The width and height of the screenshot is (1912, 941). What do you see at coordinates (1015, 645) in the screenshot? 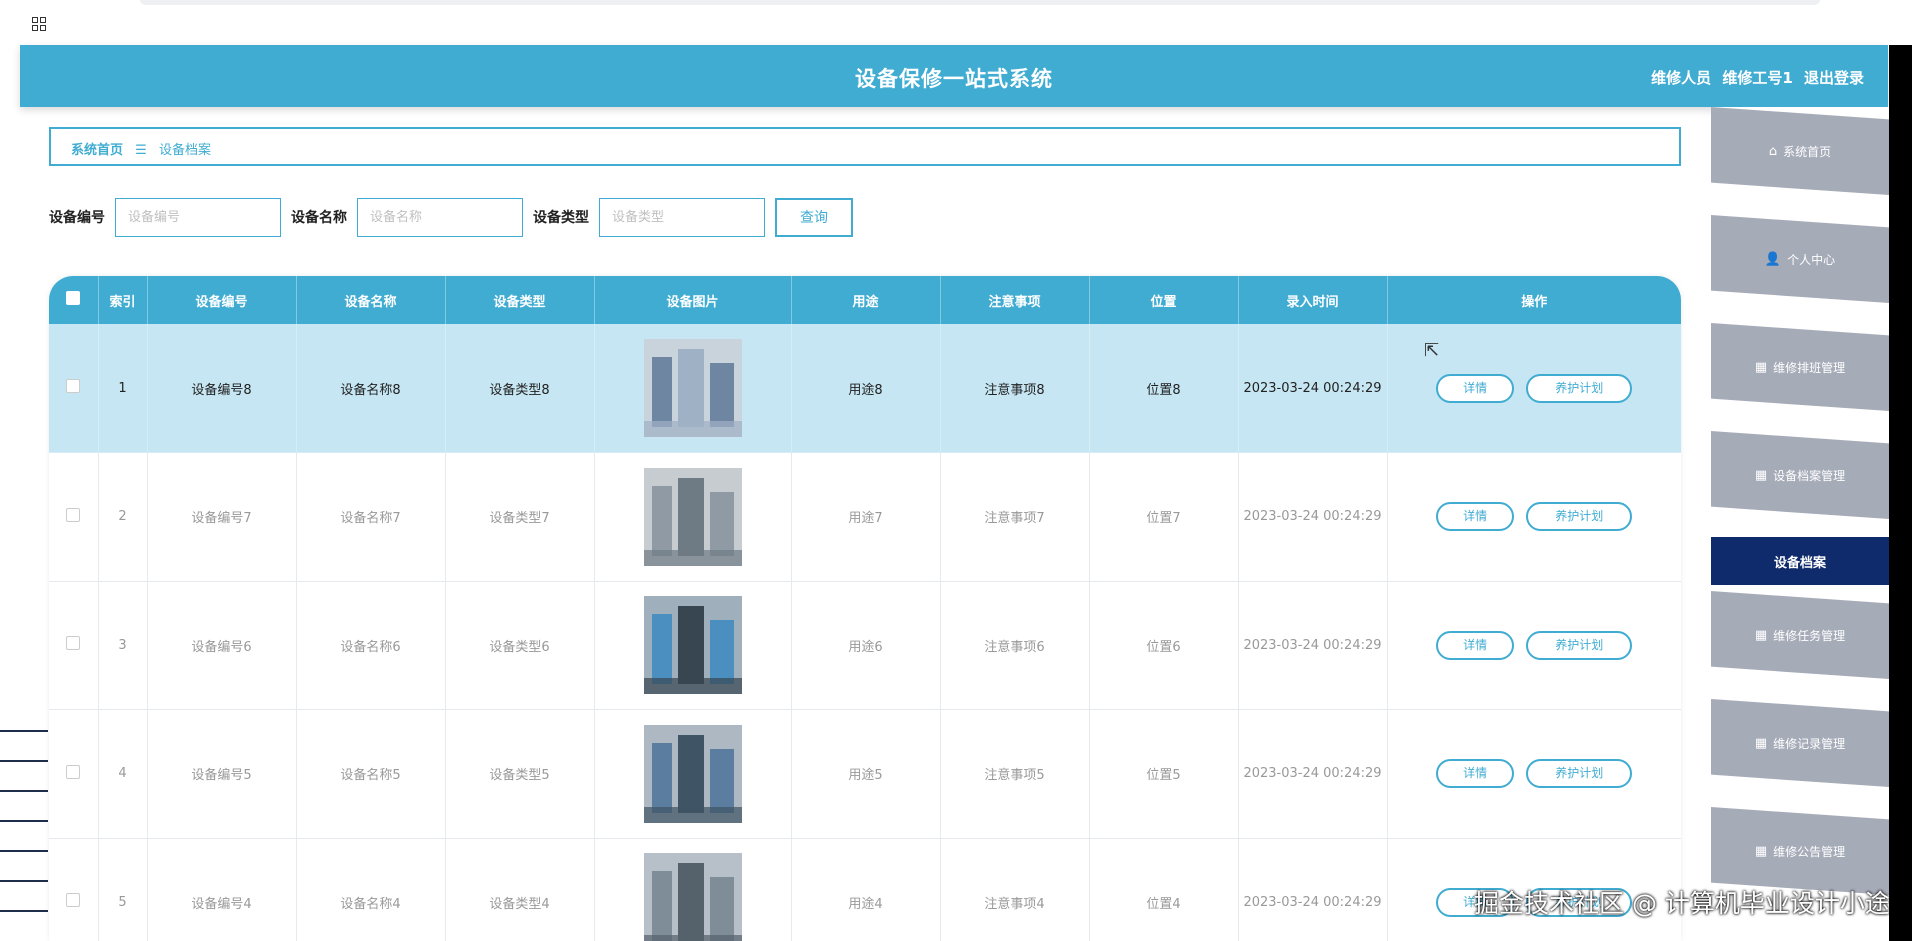
I see `cell-notes: 注意事项6` at bounding box center [1015, 645].